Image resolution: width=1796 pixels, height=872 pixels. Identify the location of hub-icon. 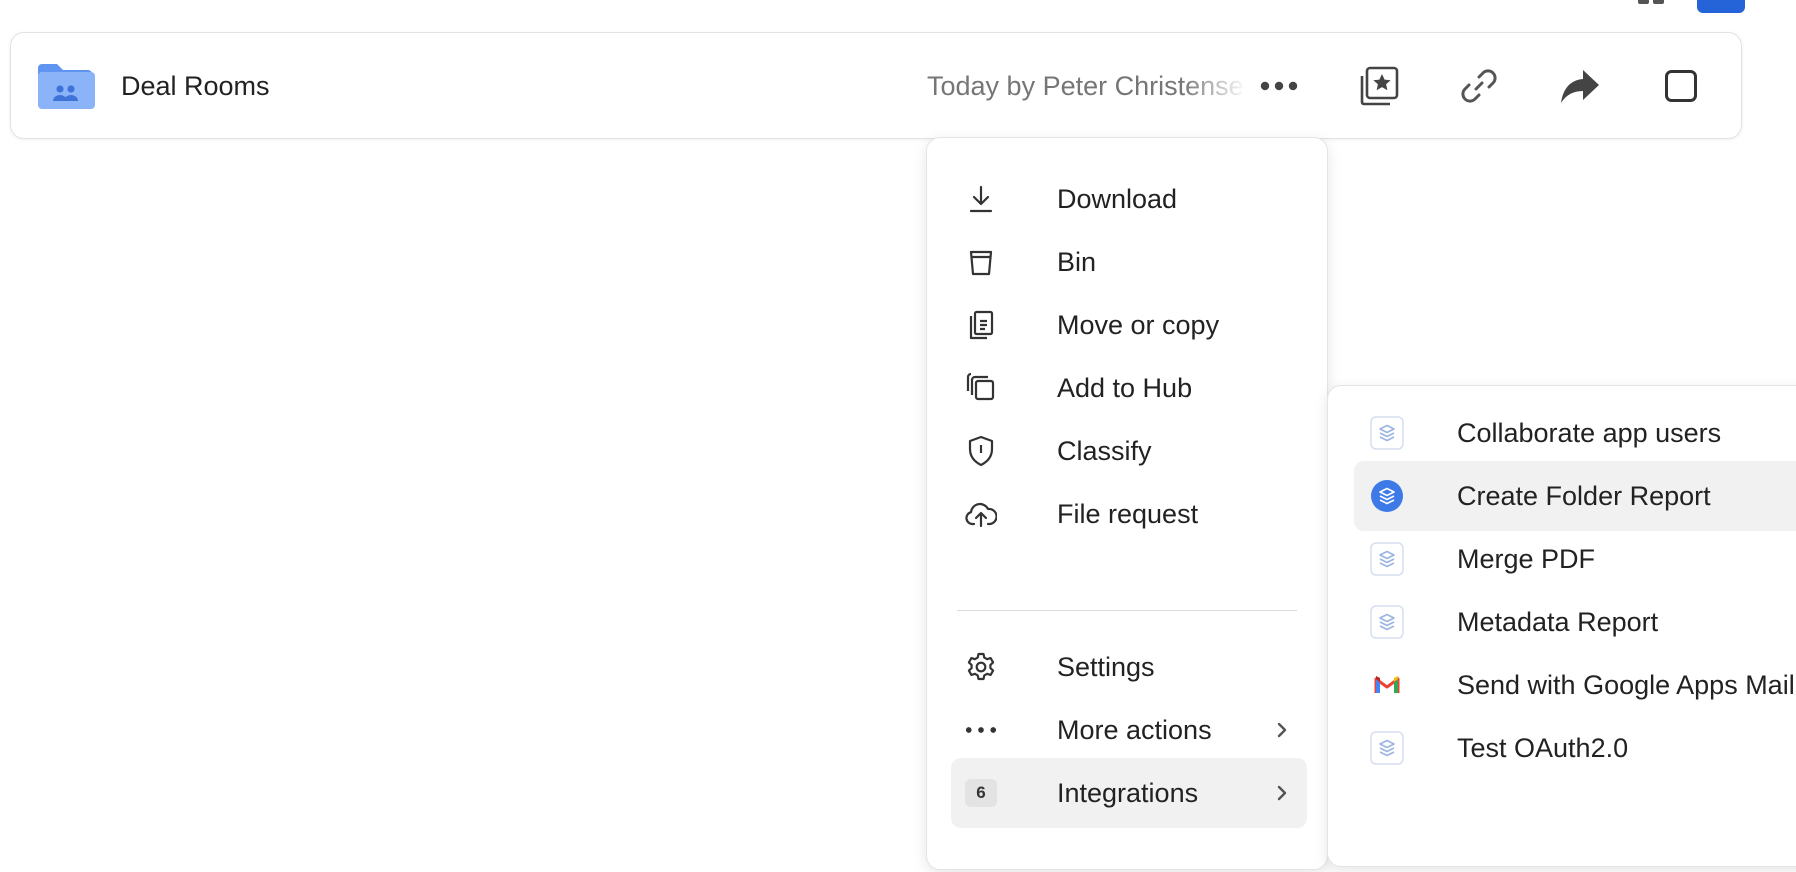
(981, 388).